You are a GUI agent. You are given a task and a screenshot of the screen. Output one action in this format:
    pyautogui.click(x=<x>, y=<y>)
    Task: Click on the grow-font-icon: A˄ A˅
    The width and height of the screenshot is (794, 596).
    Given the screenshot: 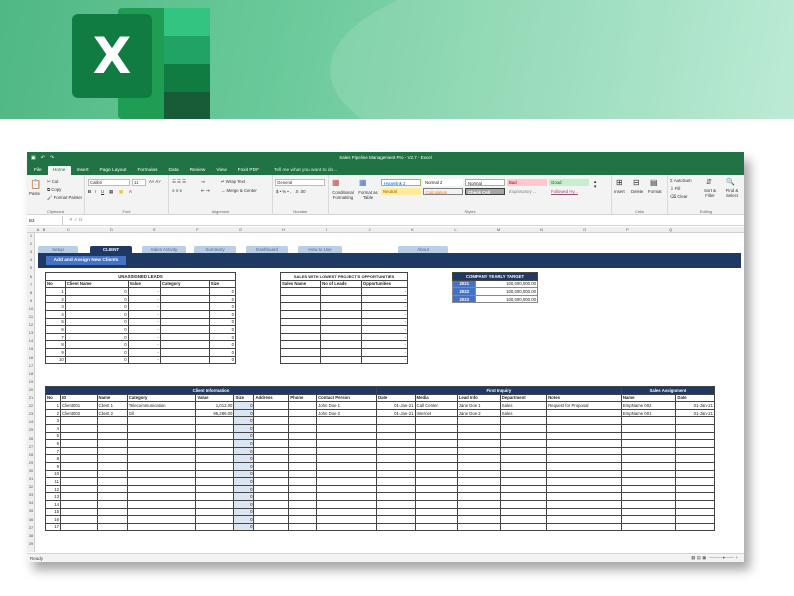 What is the action you would take?
    pyautogui.click(x=155, y=181)
    